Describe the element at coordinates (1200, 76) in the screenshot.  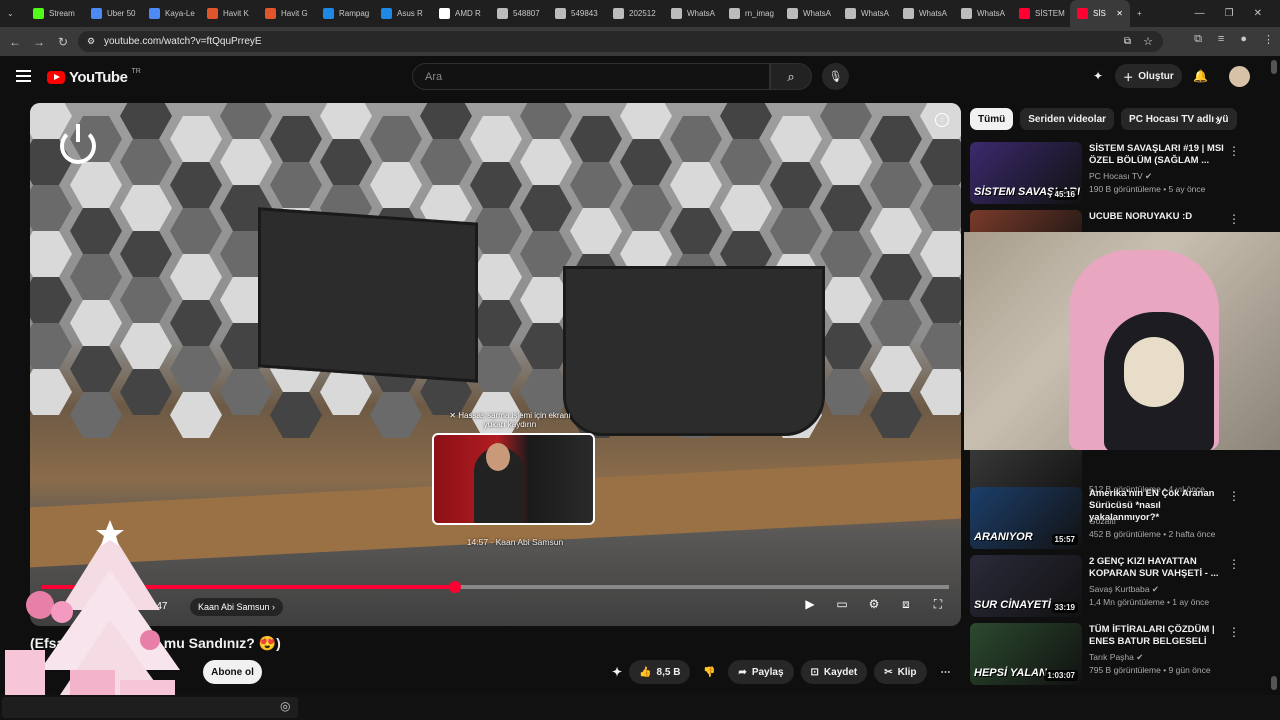
I see `notifications-bell-icon: 🔔` at that location.